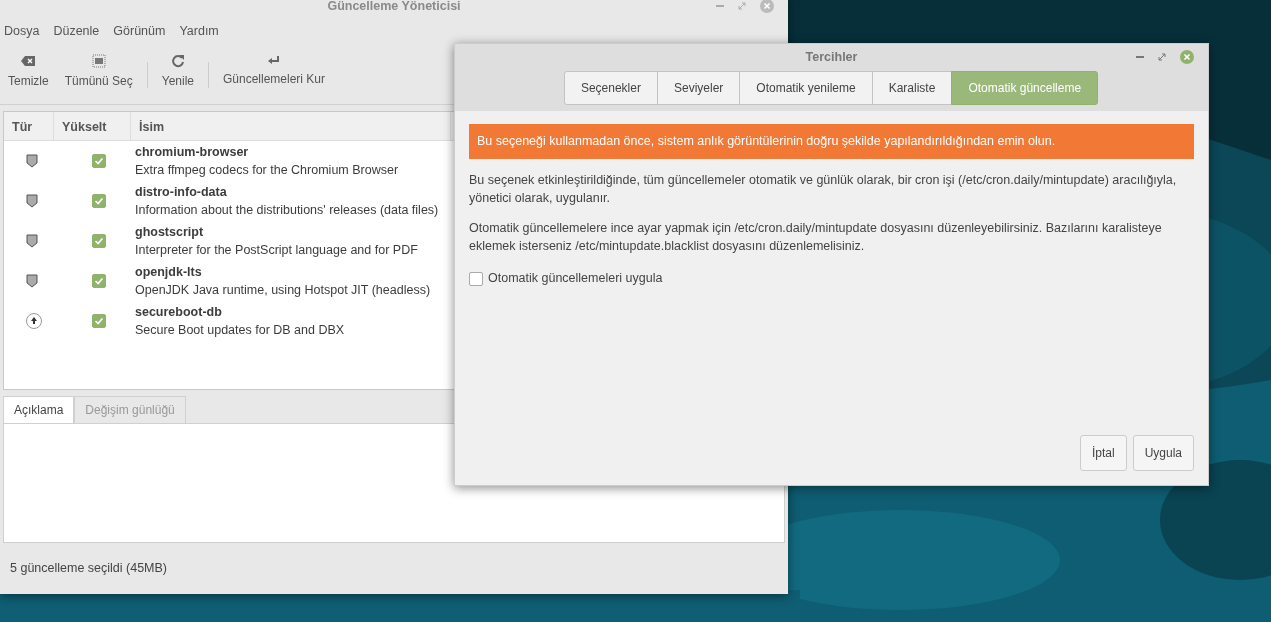 The width and height of the screenshot is (1271, 622). What do you see at coordinates (177, 60) in the screenshot?
I see `refresh-icon` at bounding box center [177, 60].